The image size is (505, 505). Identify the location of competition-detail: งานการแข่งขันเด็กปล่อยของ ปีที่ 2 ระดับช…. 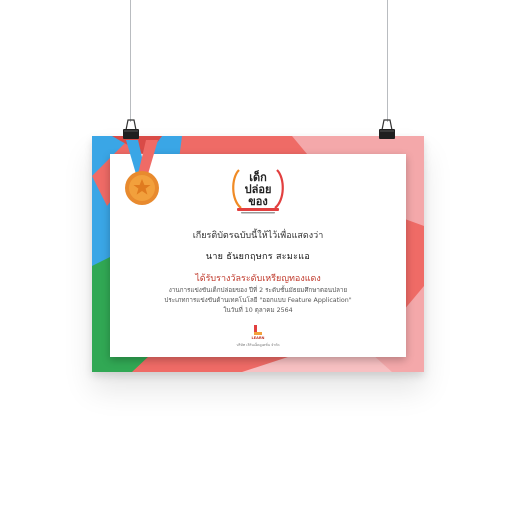
(258, 290).